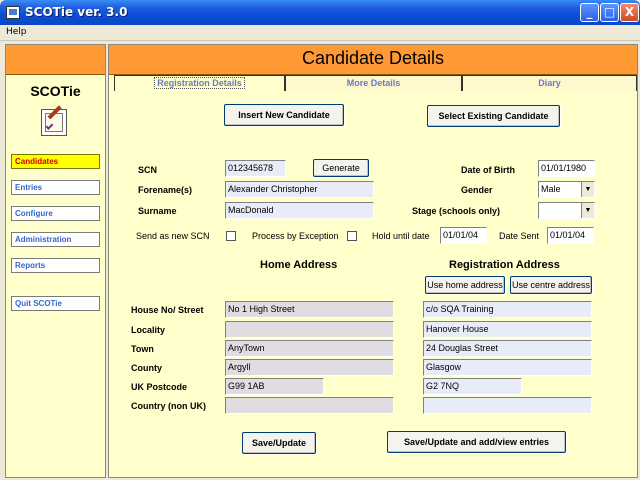 This screenshot has width=640, height=480. What do you see at coordinates (159, 387) in the screenshot?
I see `address-label-postcode: UK Postcode` at bounding box center [159, 387].